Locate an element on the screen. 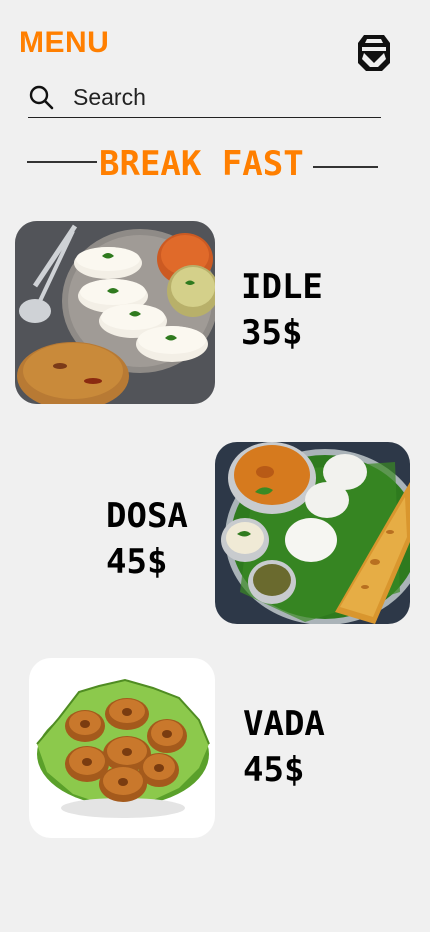  search-icon is located at coordinates (41, 97).